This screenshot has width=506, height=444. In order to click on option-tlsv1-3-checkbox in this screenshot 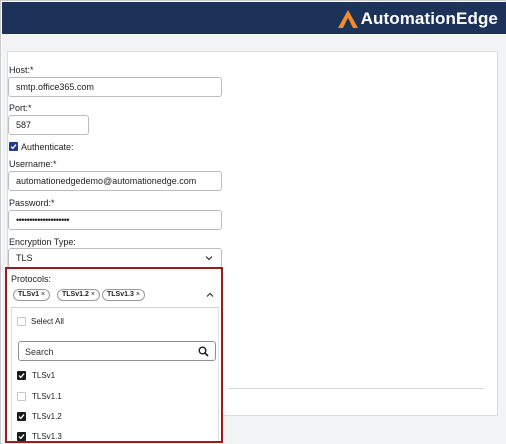, I will do `click(21, 436)`.